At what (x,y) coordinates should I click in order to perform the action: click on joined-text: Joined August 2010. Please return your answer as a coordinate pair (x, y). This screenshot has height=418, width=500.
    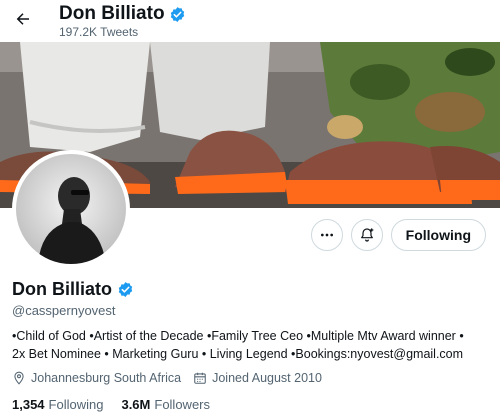
    Looking at the image, I should click on (267, 378).